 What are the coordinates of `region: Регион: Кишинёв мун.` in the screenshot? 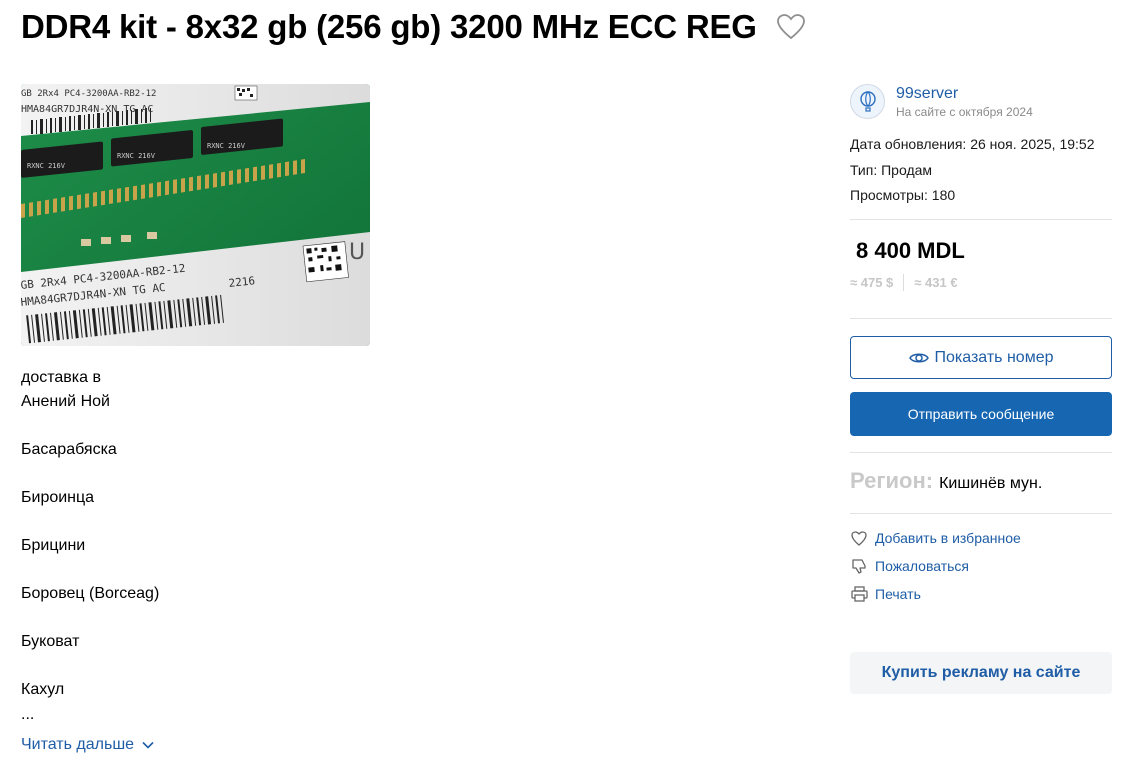 It's located at (946, 481).